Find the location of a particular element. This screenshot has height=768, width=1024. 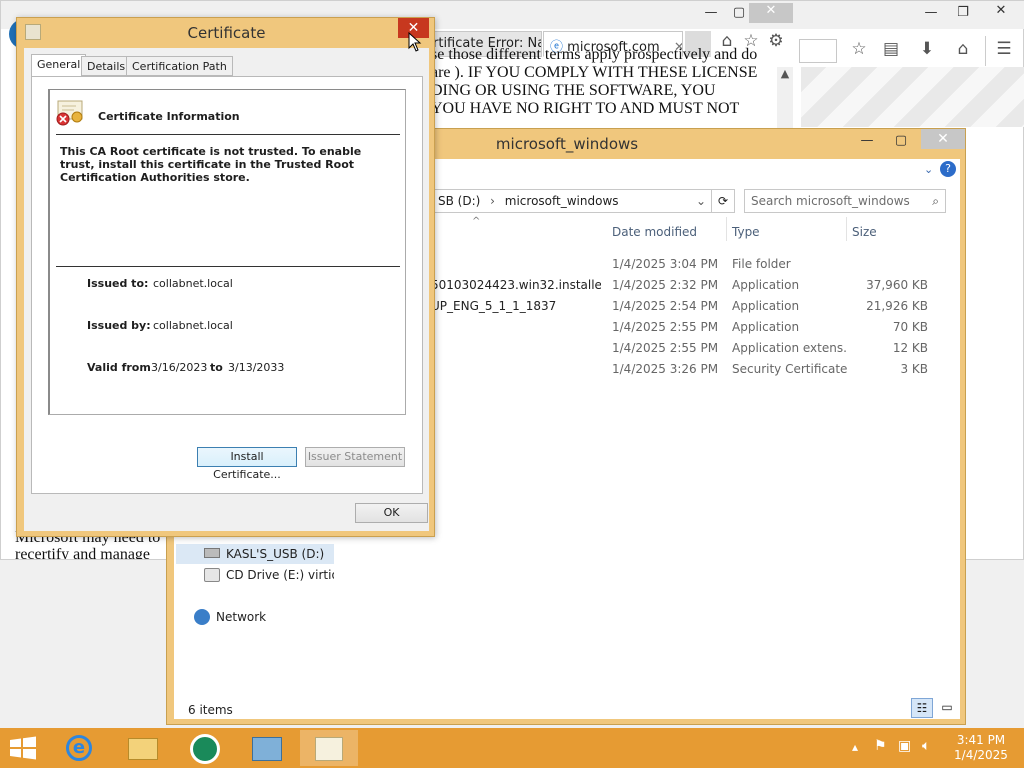

nav-item-usb-drive: KASL'S_USB (D:) is located at coordinates (255, 554).